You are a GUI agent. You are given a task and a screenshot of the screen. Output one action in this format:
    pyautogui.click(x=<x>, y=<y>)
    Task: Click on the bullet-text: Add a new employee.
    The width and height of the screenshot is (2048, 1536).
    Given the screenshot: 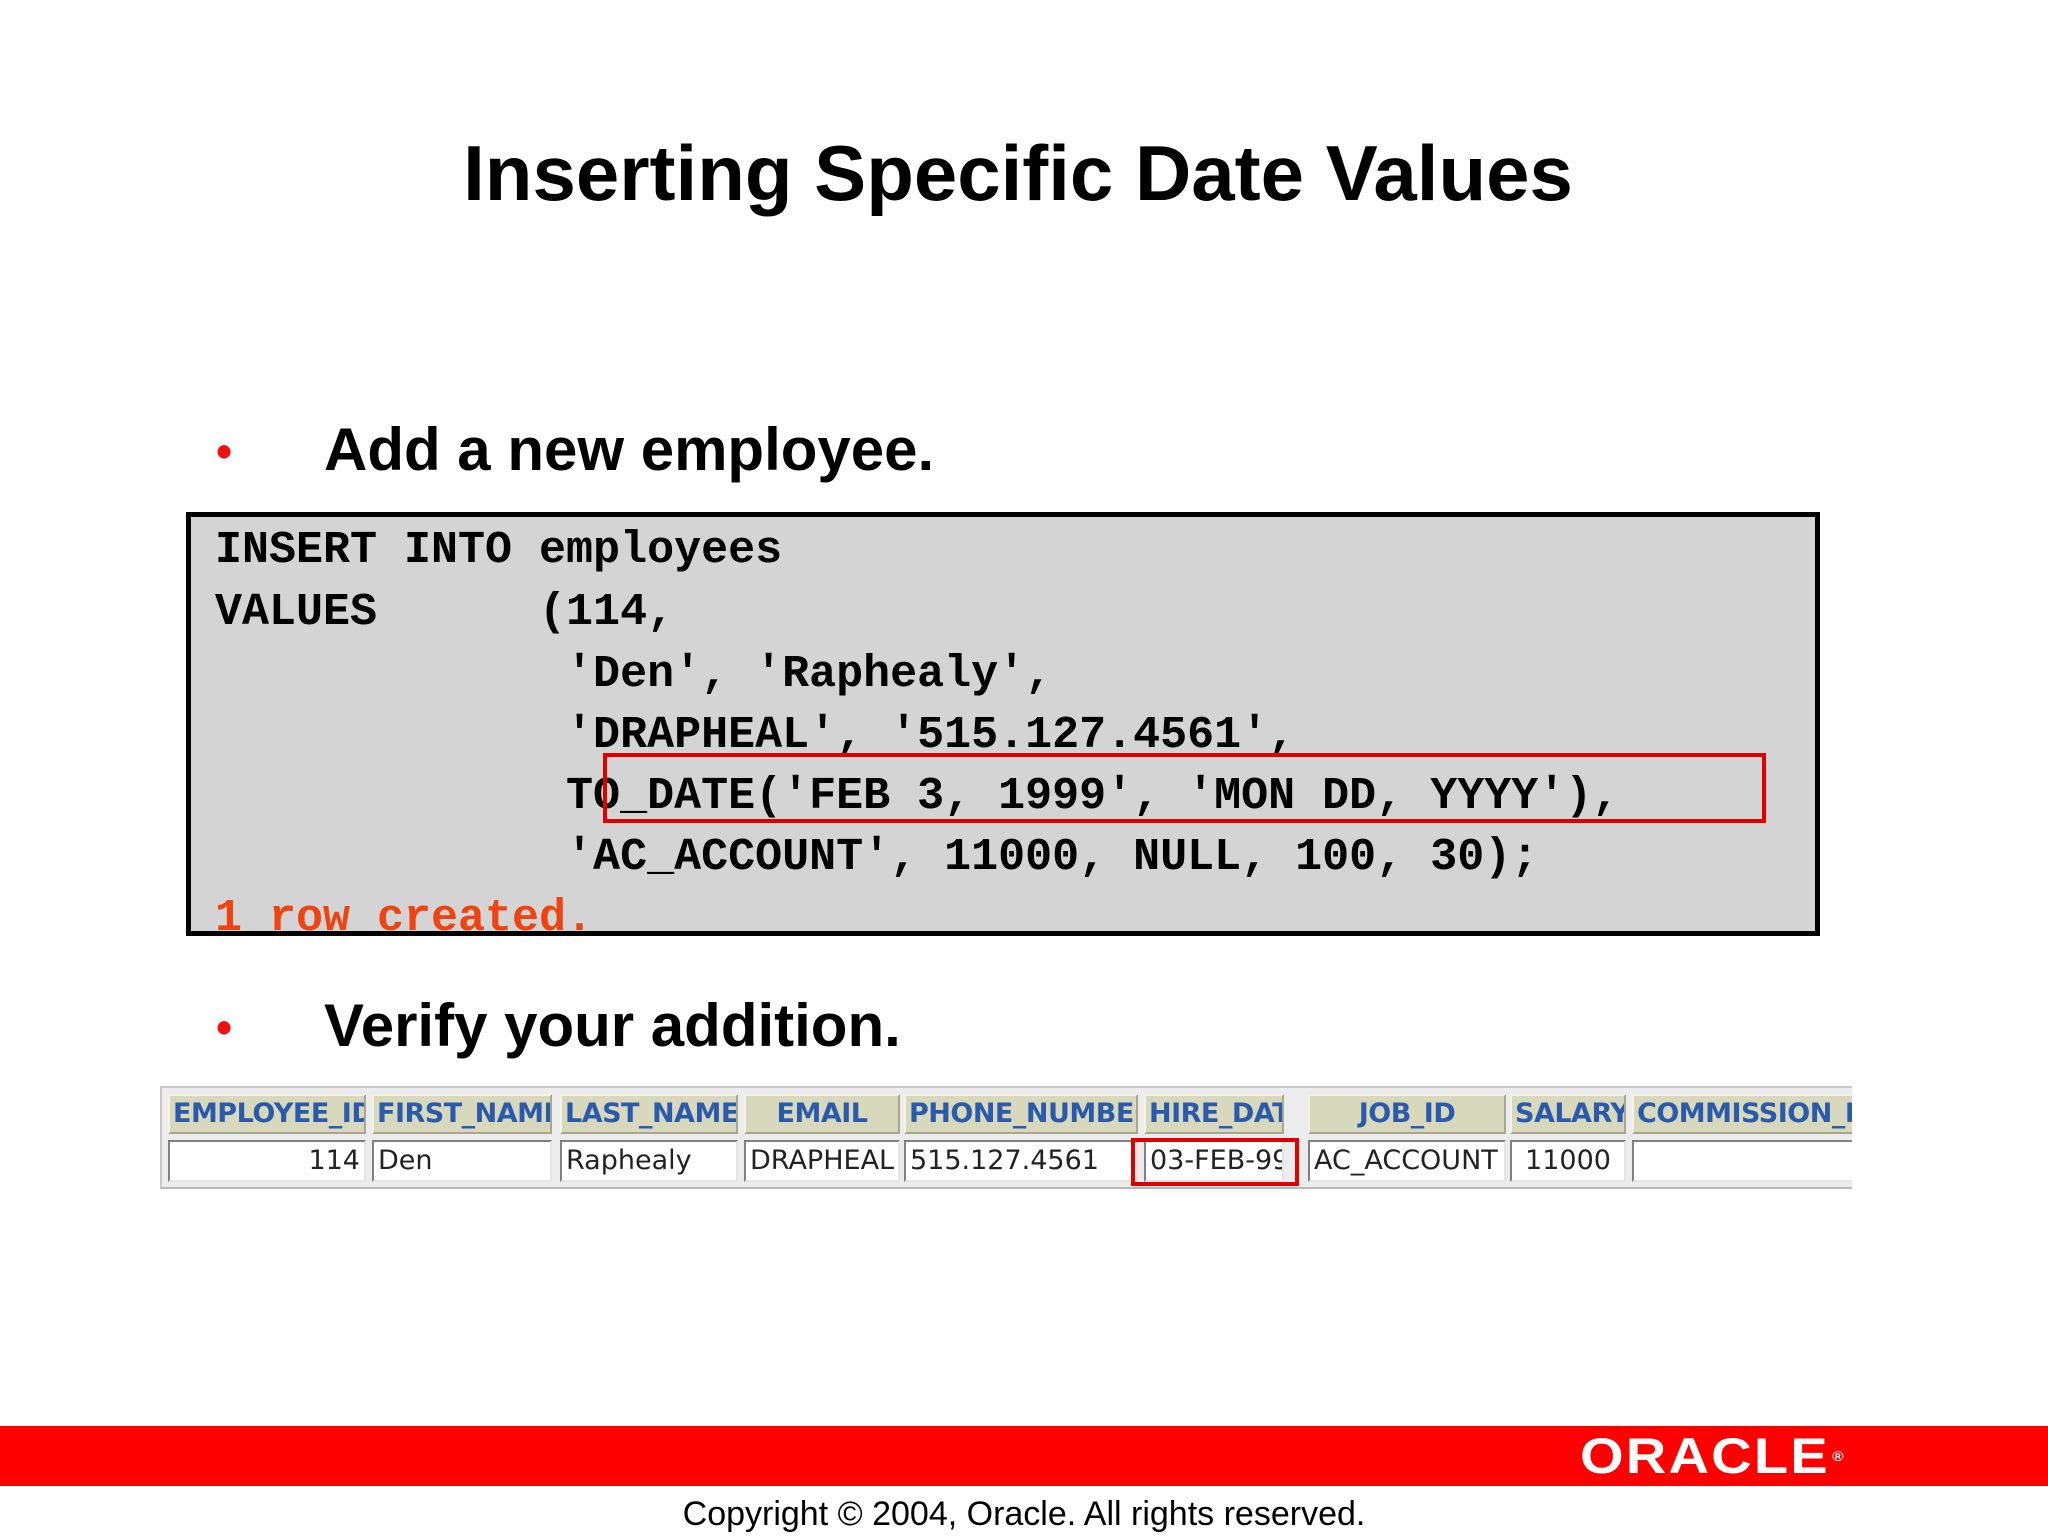 What is the action you would take?
    pyautogui.click(x=629, y=449)
    